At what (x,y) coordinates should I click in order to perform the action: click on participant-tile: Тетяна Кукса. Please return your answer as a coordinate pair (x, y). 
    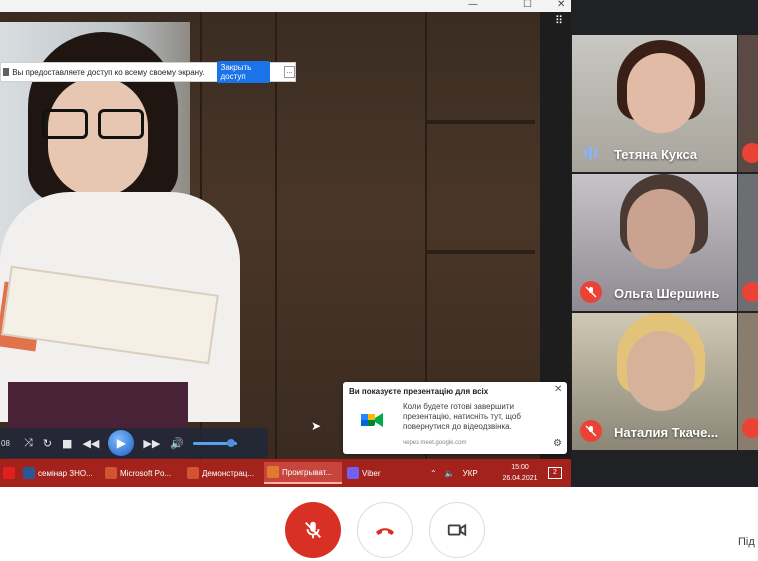
    Looking at the image, I should click on (654, 103).